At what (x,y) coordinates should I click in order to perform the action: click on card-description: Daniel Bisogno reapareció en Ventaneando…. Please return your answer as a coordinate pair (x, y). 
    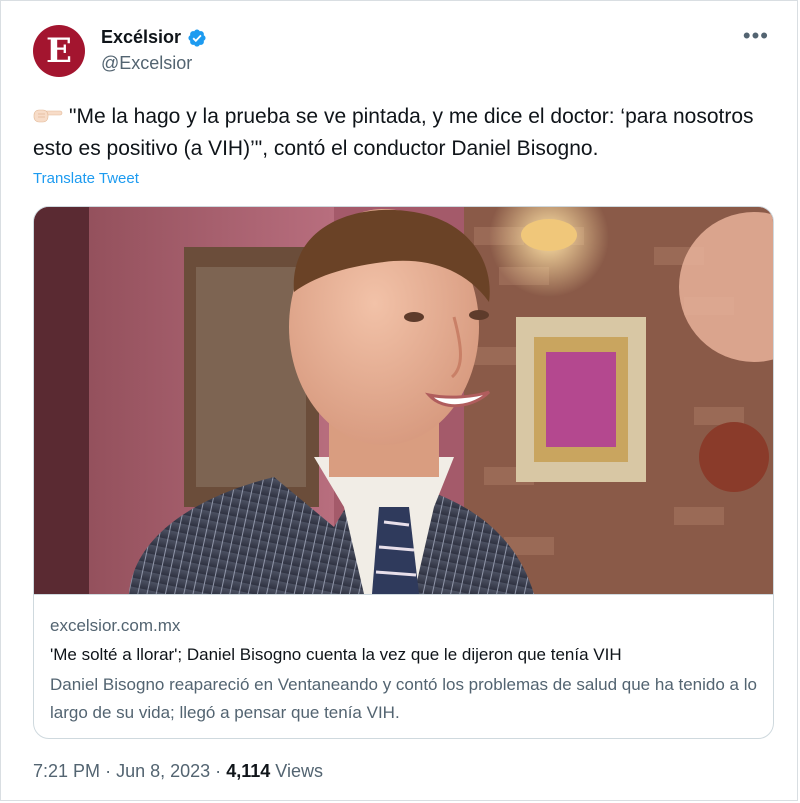
    Looking at the image, I should click on (403, 698).